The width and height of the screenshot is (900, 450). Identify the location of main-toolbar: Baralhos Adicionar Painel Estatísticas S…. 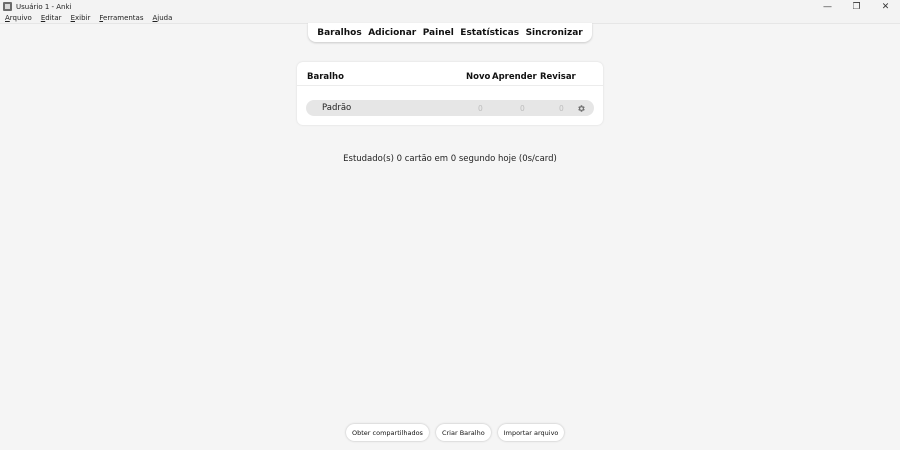
(450, 32).